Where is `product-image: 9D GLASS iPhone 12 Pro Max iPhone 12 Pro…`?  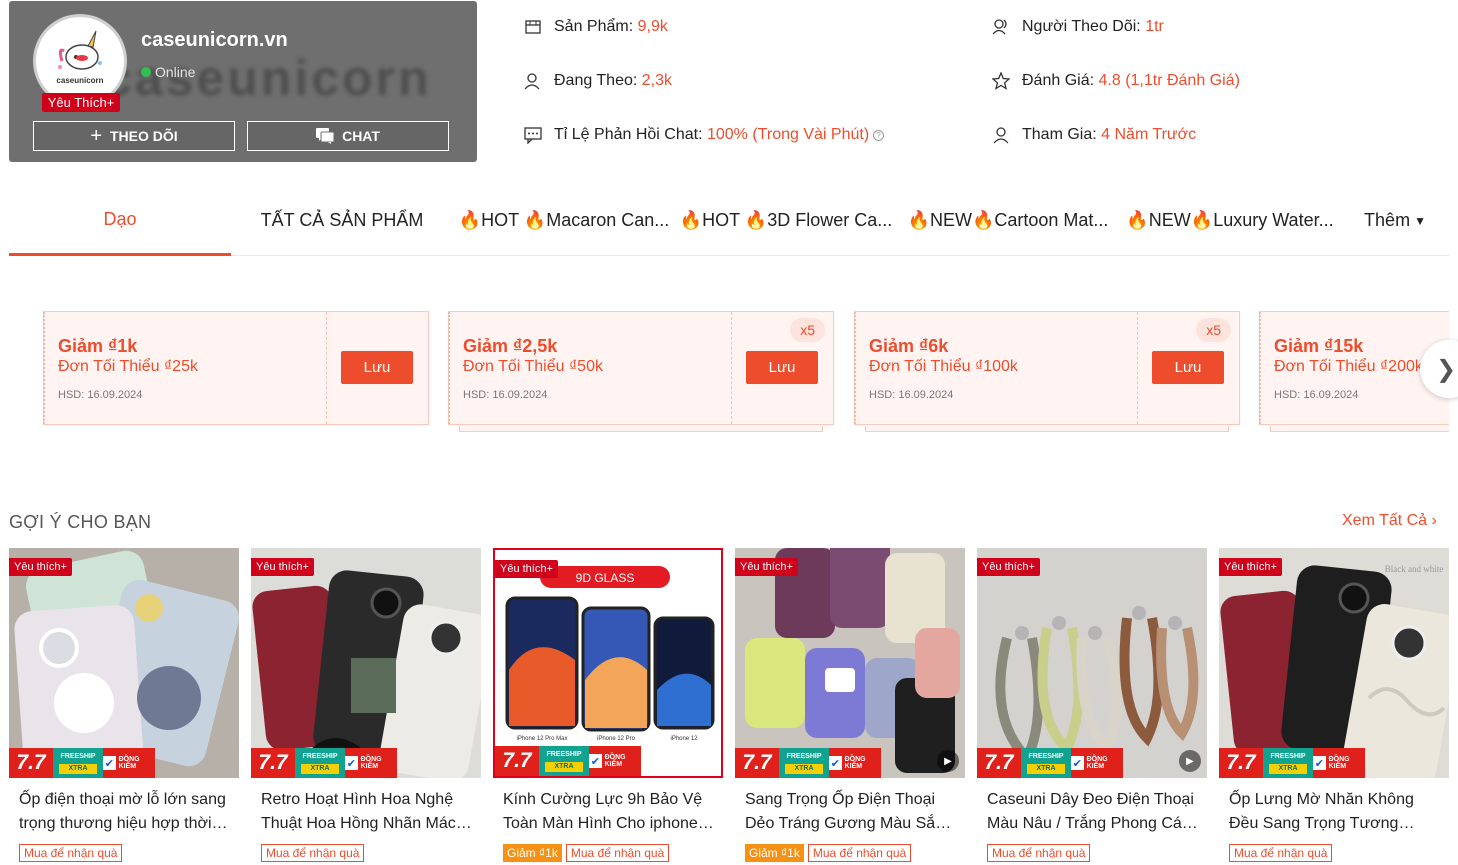 product-image: 9D GLASS iPhone 12 Pro Max iPhone 12 Pro… is located at coordinates (608, 663).